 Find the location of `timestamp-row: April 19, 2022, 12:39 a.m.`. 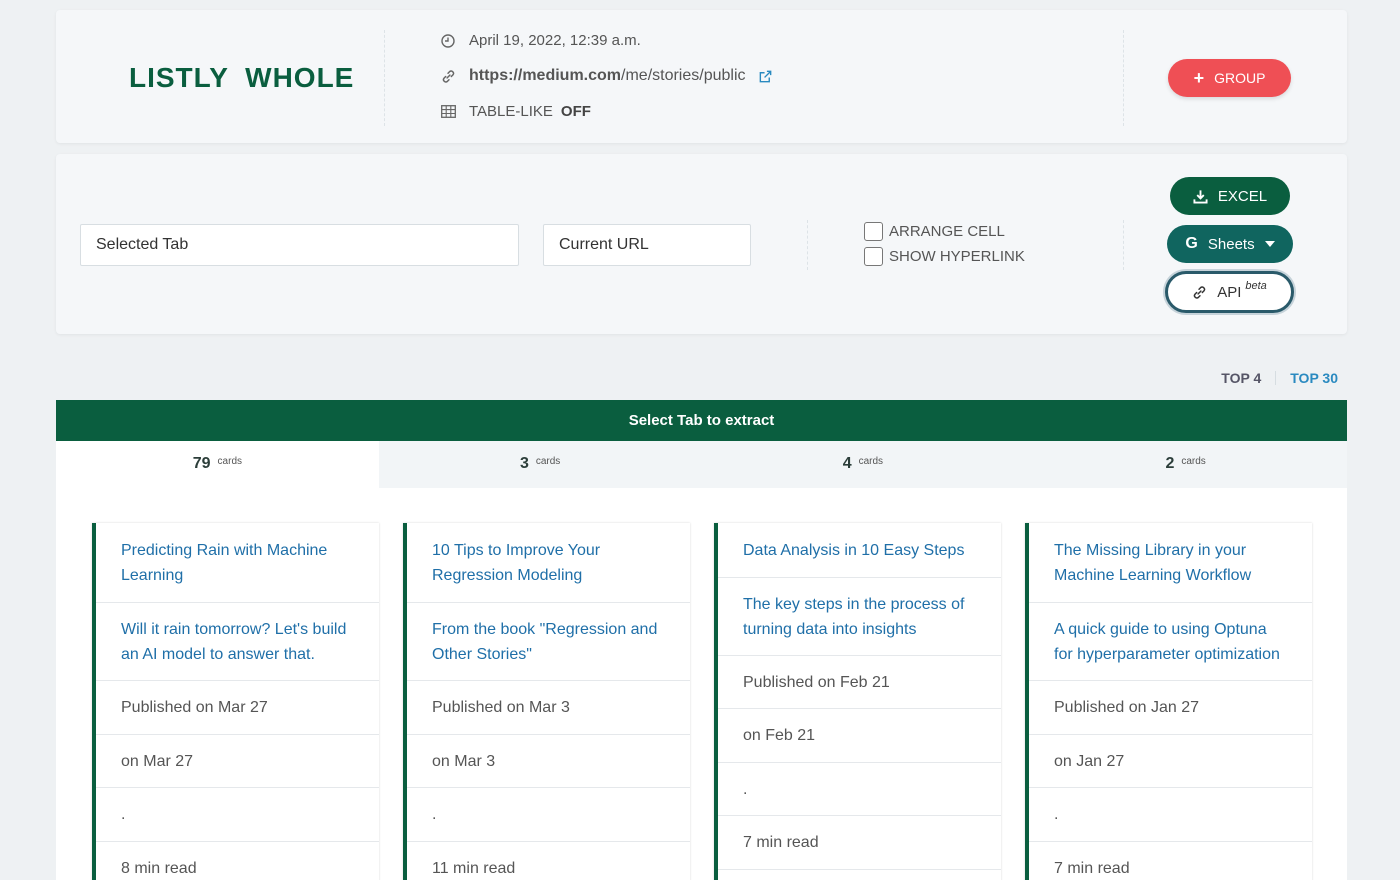

timestamp-row: April 19, 2022, 12:39 a.m. is located at coordinates (540, 40).